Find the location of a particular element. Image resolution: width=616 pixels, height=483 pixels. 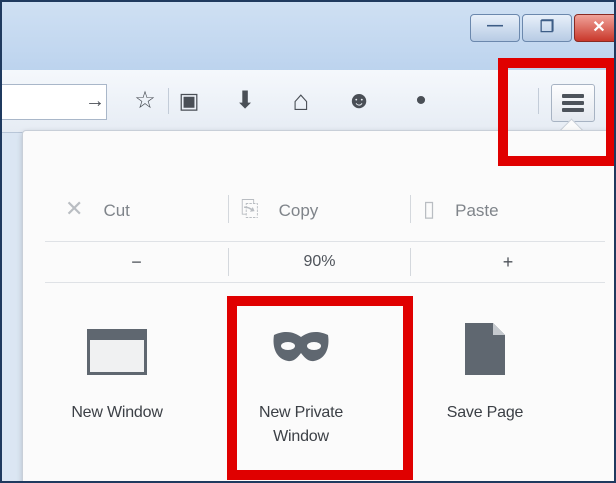

new-private-window-button: New Private Window is located at coordinates (301, 391).